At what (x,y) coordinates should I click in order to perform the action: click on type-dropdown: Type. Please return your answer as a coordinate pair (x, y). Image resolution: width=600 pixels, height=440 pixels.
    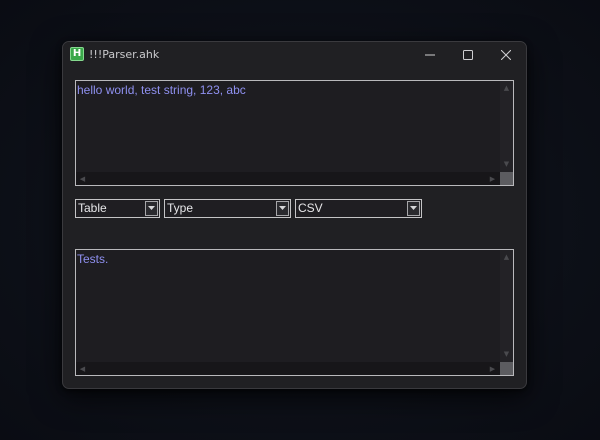
    Looking at the image, I should click on (227, 208).